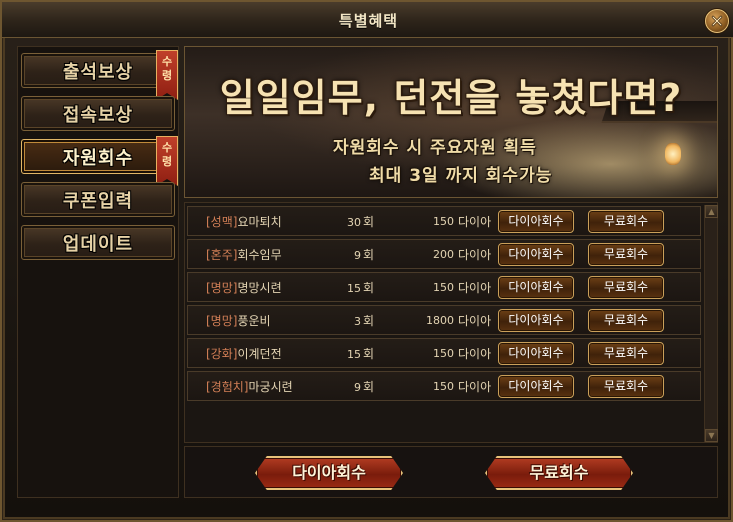  Describe the element at coordinates (222, 254) in the screenshot. I see `mission-category: [혼주]` at that location.